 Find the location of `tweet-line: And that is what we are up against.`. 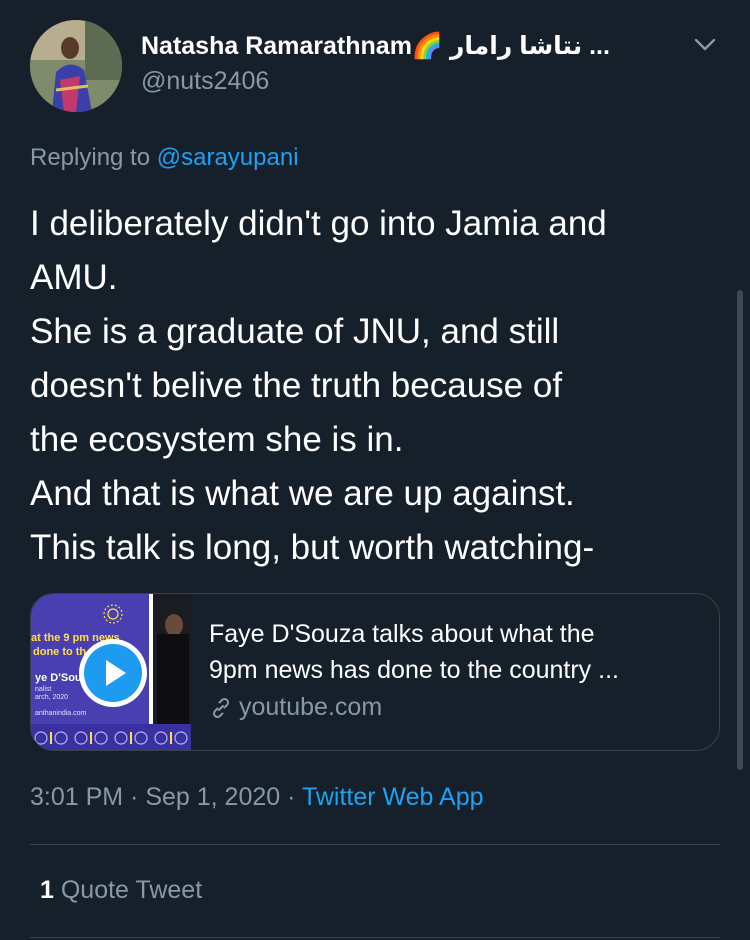

tweet-line: And that is what we are up against. is located at coordinates (302, 493).